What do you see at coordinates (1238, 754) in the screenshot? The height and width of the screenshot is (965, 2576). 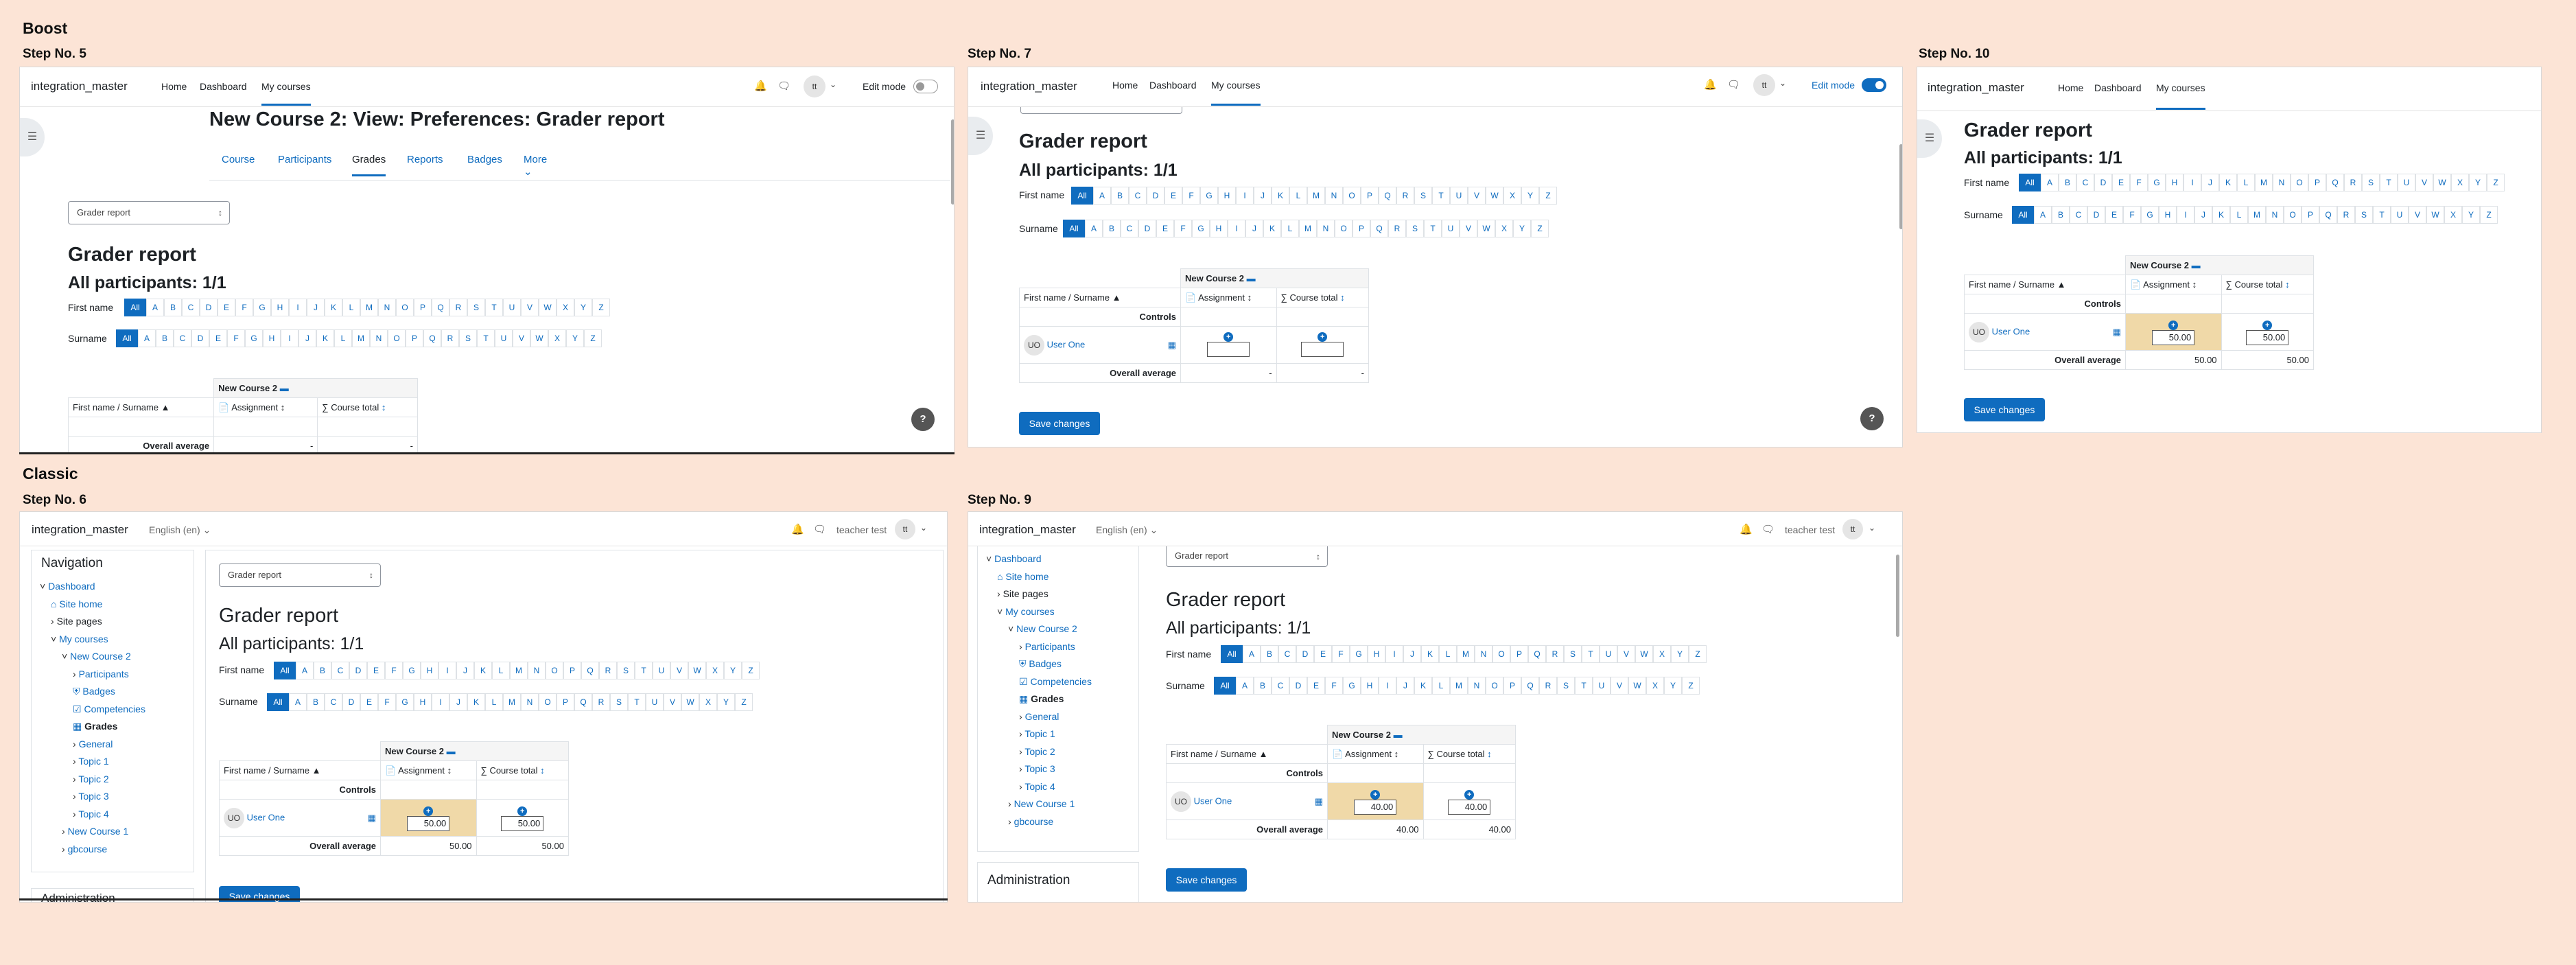 I see `surname-col: Surname` at bounding box center [1238, 754].